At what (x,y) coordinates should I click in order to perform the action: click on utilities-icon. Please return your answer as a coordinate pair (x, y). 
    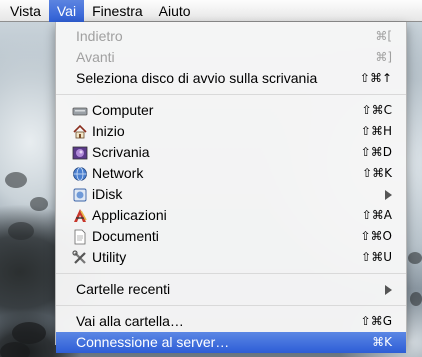
    Looking at the image, I should click on (80, 257).